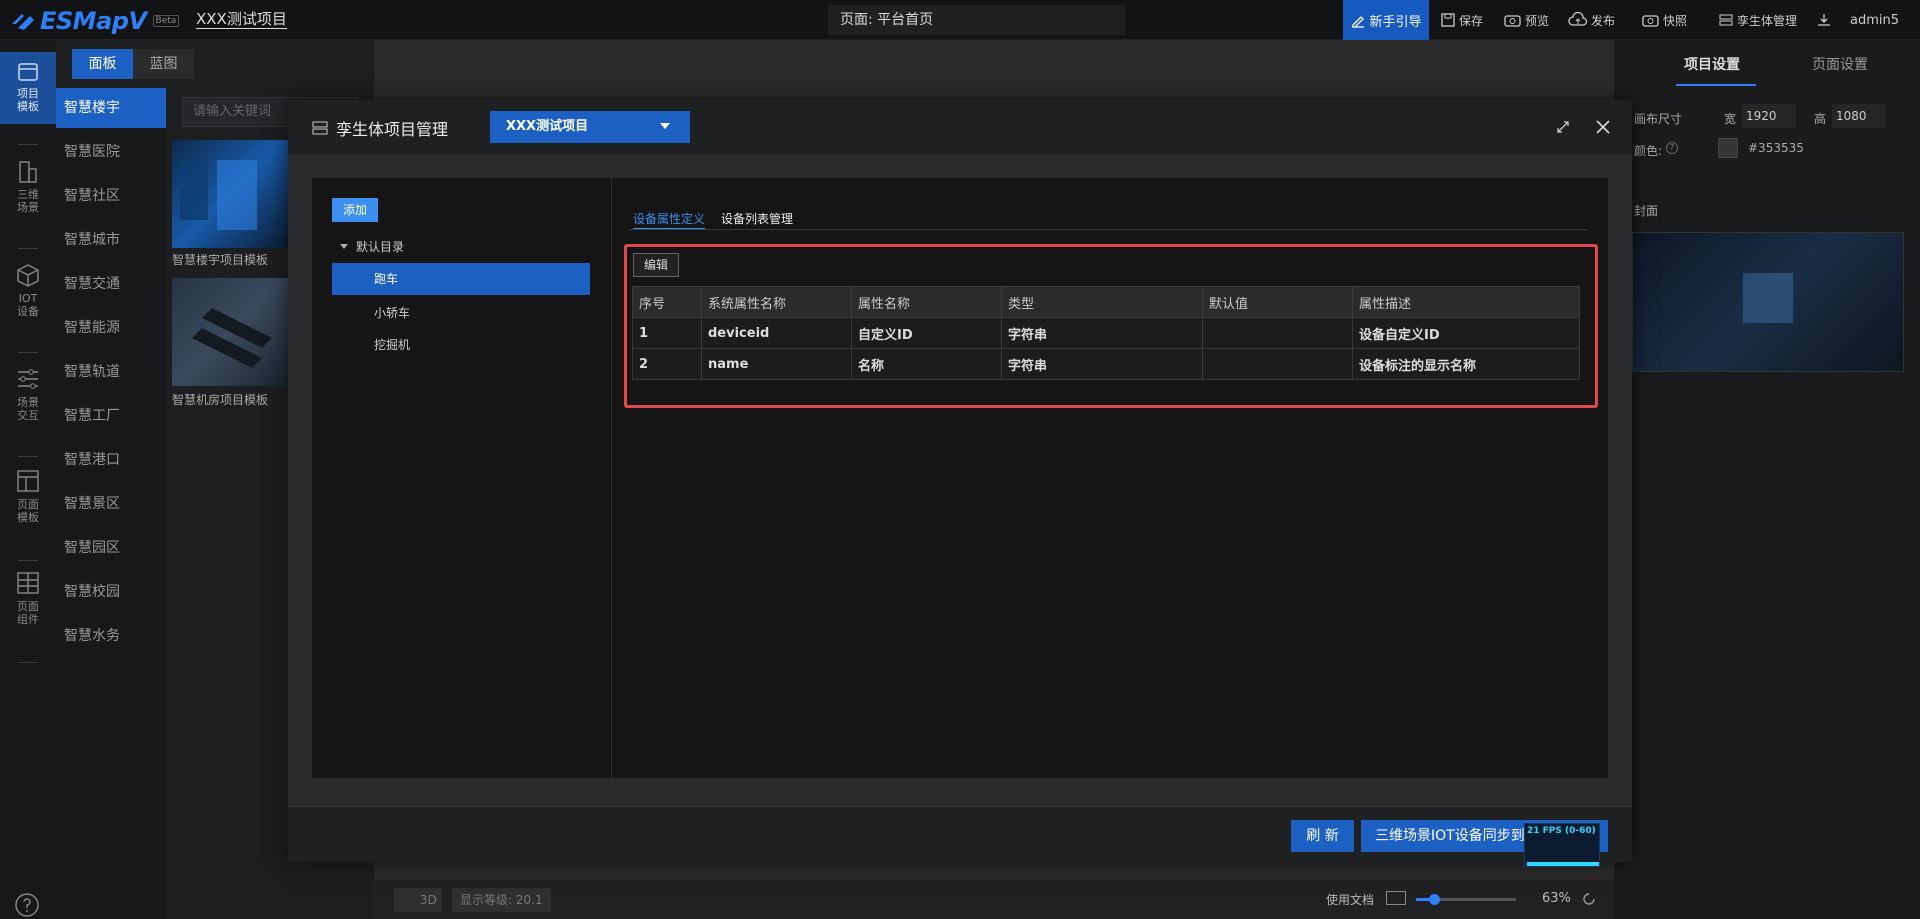 The height and width of the screenshot is (919, 1920). What do you see at coordinates (320, 128) in the screenshot?
I see `dialog-title-icon` at bounding box center [320, 128].